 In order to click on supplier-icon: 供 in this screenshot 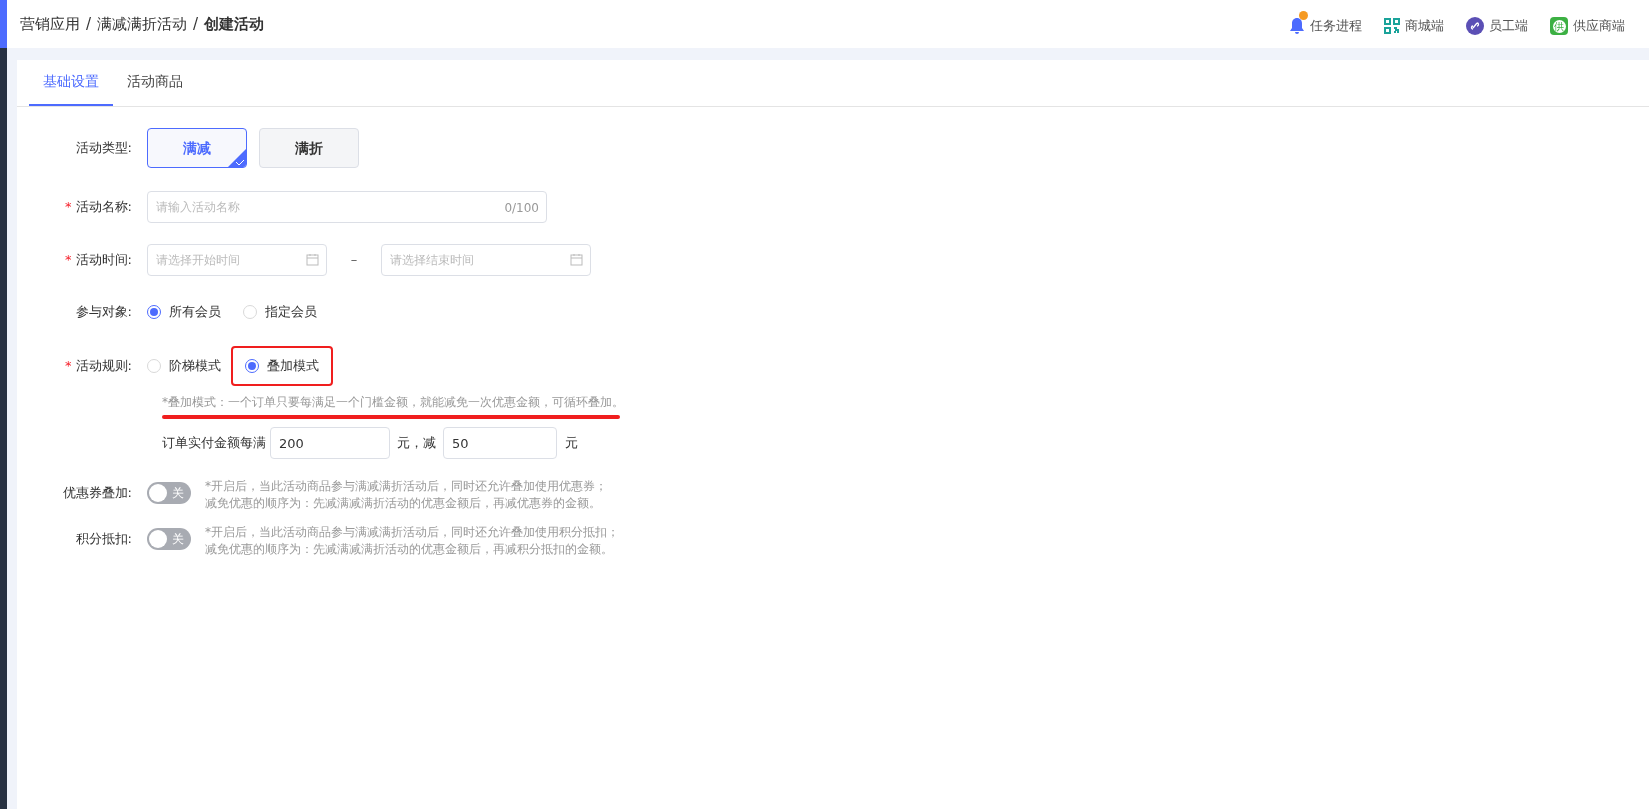, I will do `click(1559, 26)`.